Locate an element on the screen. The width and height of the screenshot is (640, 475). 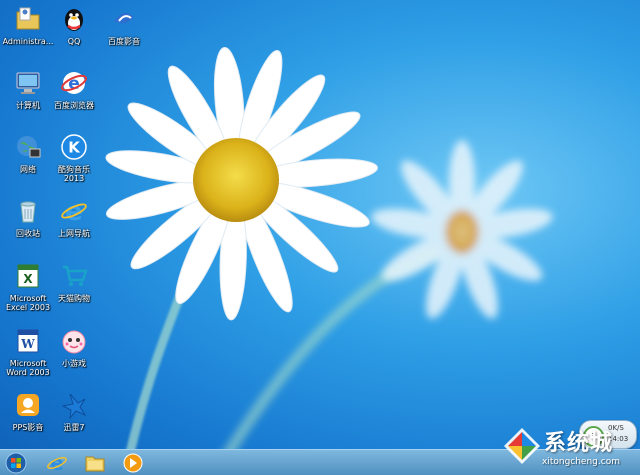
qq-penguin-icon is located at coordinates (74, 19).